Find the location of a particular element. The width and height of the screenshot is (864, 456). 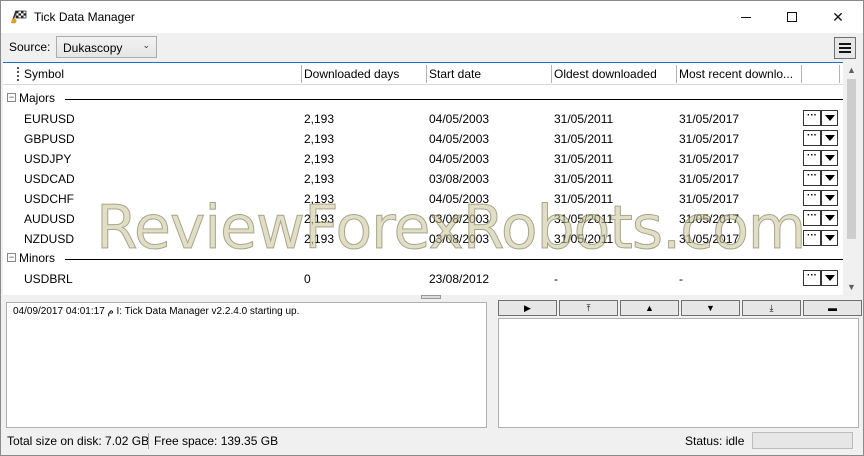

move-up-icon: ▲ is located at coordinates (649, 308).